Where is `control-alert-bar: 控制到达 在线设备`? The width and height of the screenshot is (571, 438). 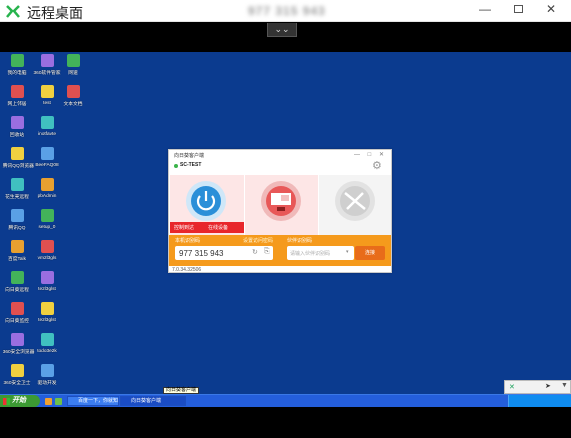 control-alert-bar: 控制到达 在线设备 is located at coordinates (207, 227).